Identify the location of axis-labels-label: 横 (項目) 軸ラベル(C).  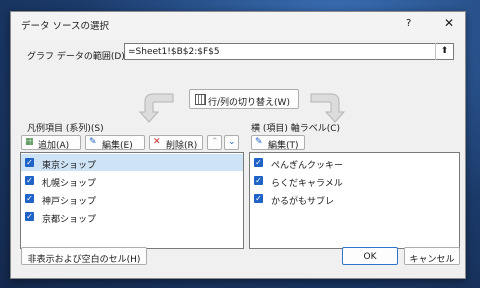
(296, 129).